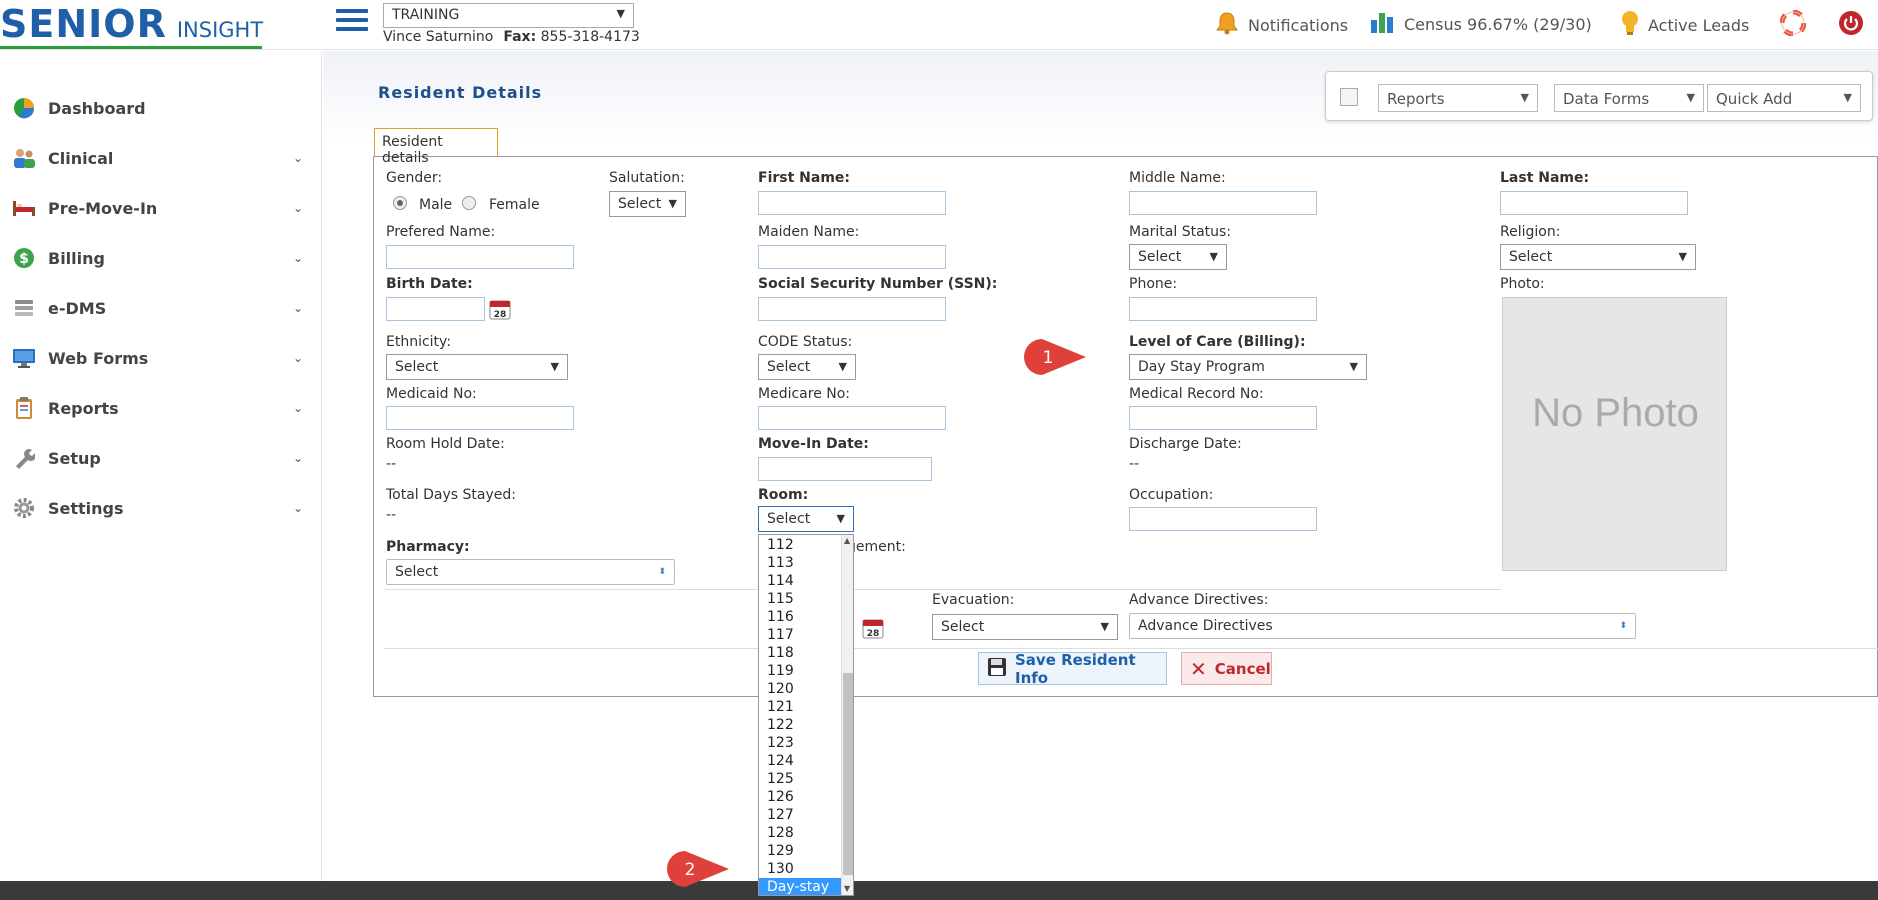 This screenshot has width=1878, height=900. What do you see at coordinates (1382, 626) in the screenshot?
I see `advance-directives-select: Advance Directives ⬍` at bounding box center [1382, 626].